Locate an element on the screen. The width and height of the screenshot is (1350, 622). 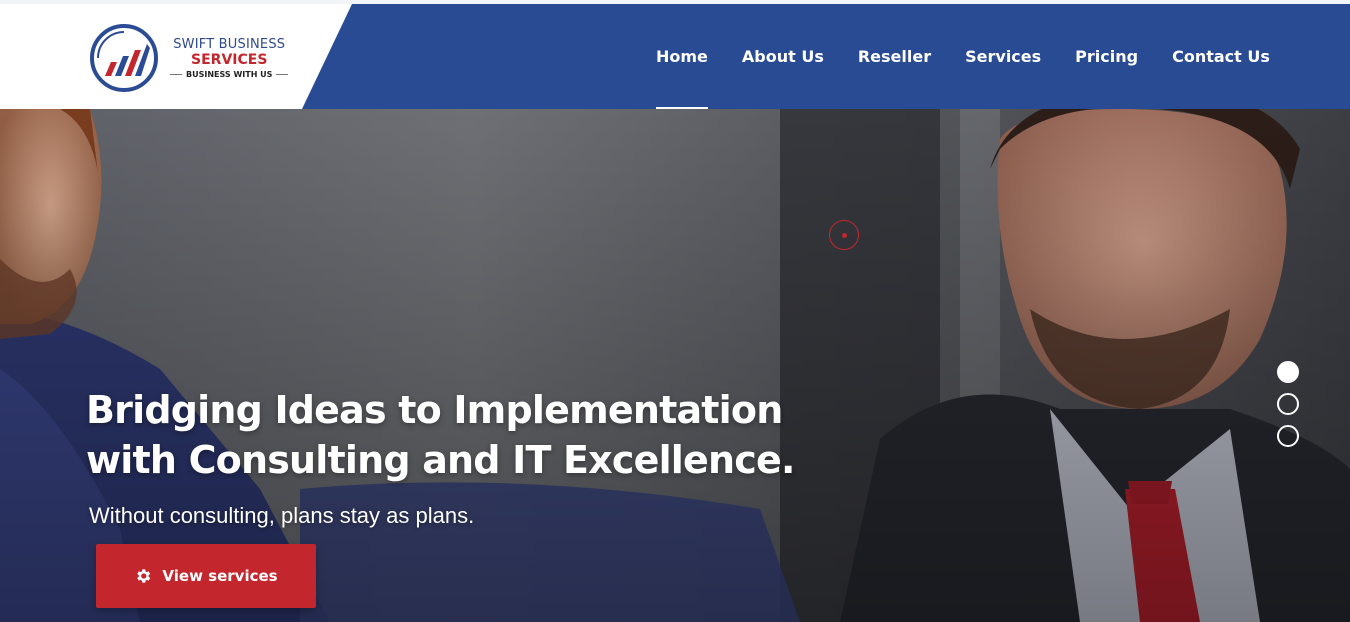
view-services-button: View services is located at coordinates (206, 576).